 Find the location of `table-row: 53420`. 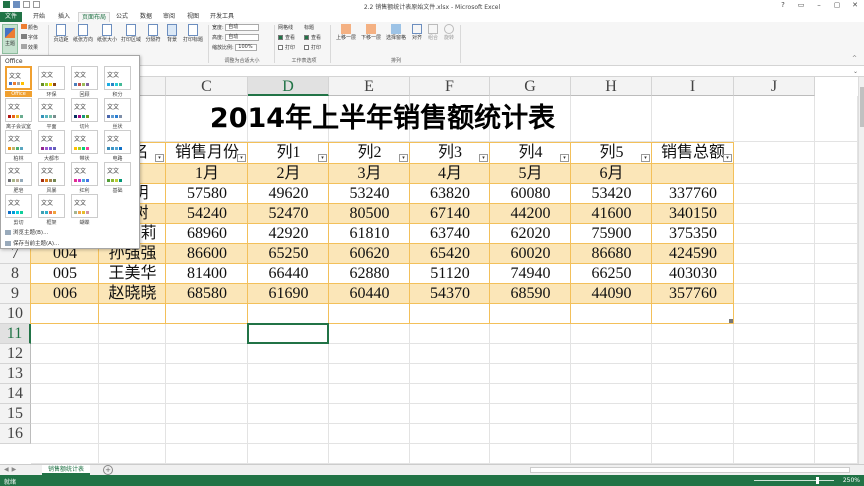

table-row: 53420 is located at coordinates (611, 194).